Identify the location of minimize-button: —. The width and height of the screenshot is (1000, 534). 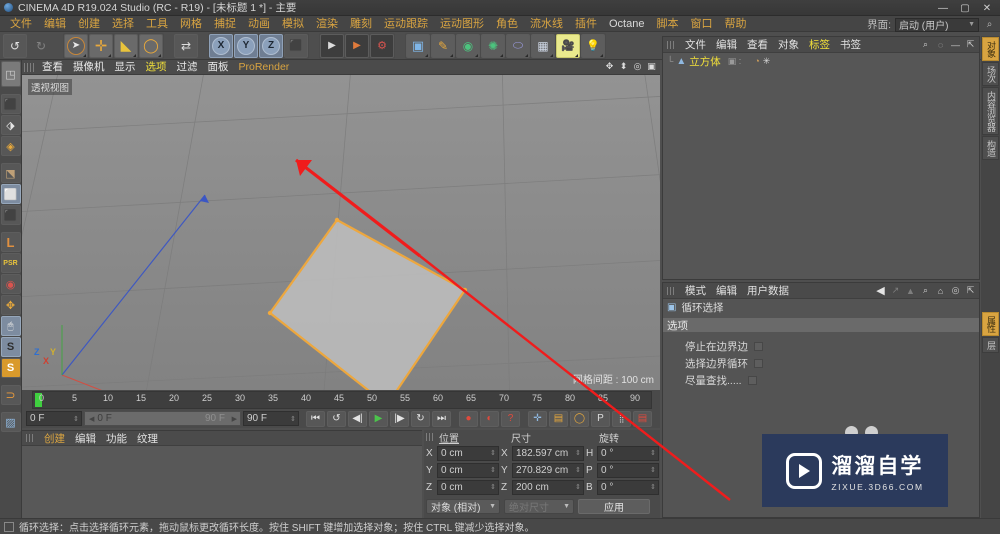
(943, 8).